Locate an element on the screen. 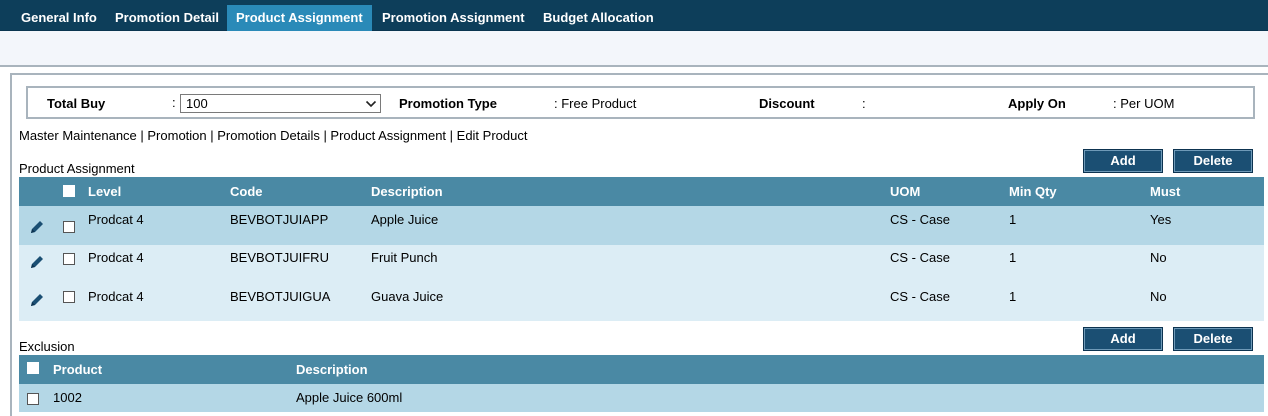  tab-promotion-assignment: Promotion Assignment is located at coordinates (453, 18).